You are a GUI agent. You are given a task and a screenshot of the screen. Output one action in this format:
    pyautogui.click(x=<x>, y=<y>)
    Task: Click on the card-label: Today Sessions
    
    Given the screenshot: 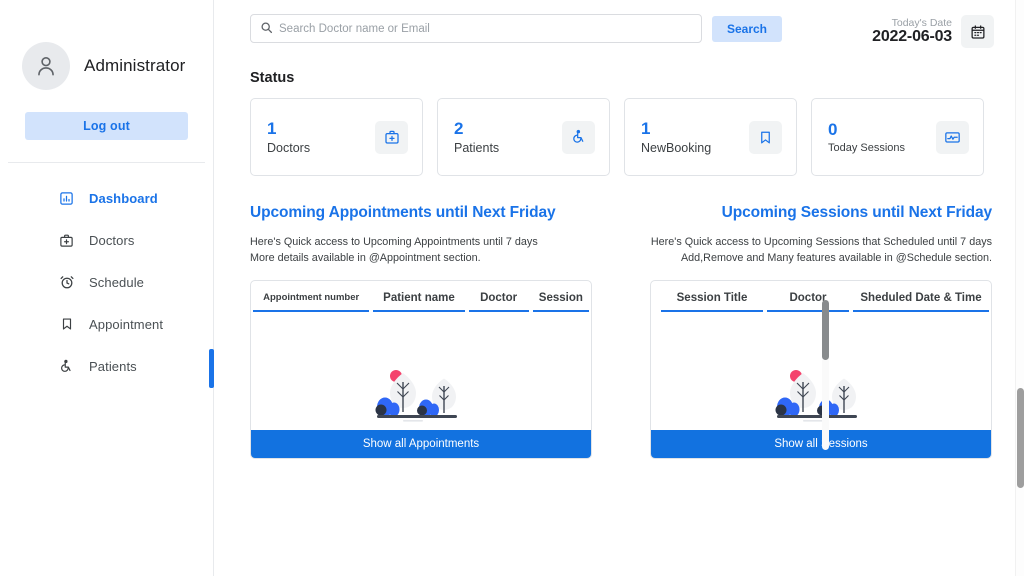 What is the action you would take?
    pyautogui.click(x=867, y=147)
    